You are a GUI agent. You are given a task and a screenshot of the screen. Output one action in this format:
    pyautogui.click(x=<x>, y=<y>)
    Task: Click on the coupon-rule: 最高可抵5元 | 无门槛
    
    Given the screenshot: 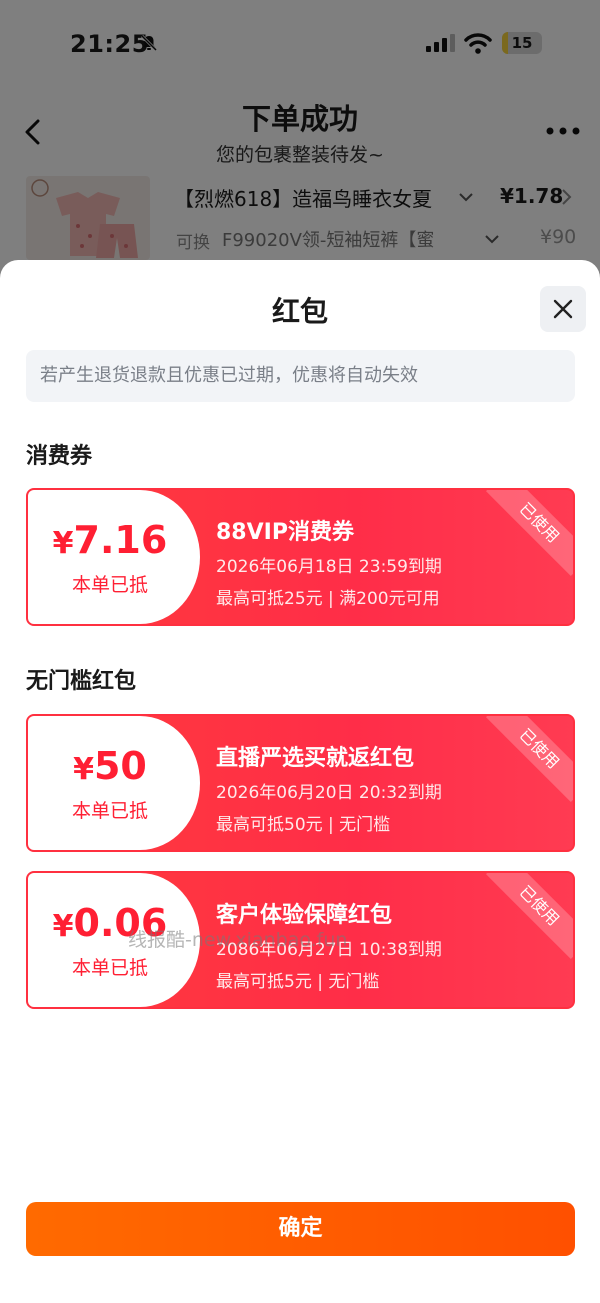 What is the action you would take?
    pyautogui.click(x=298, y=982)
    